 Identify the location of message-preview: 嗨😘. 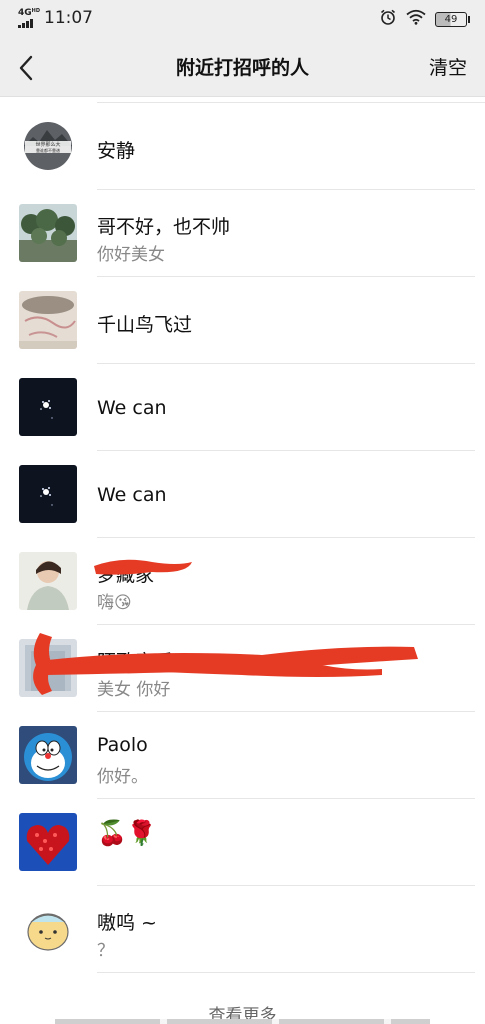
(114, 603).